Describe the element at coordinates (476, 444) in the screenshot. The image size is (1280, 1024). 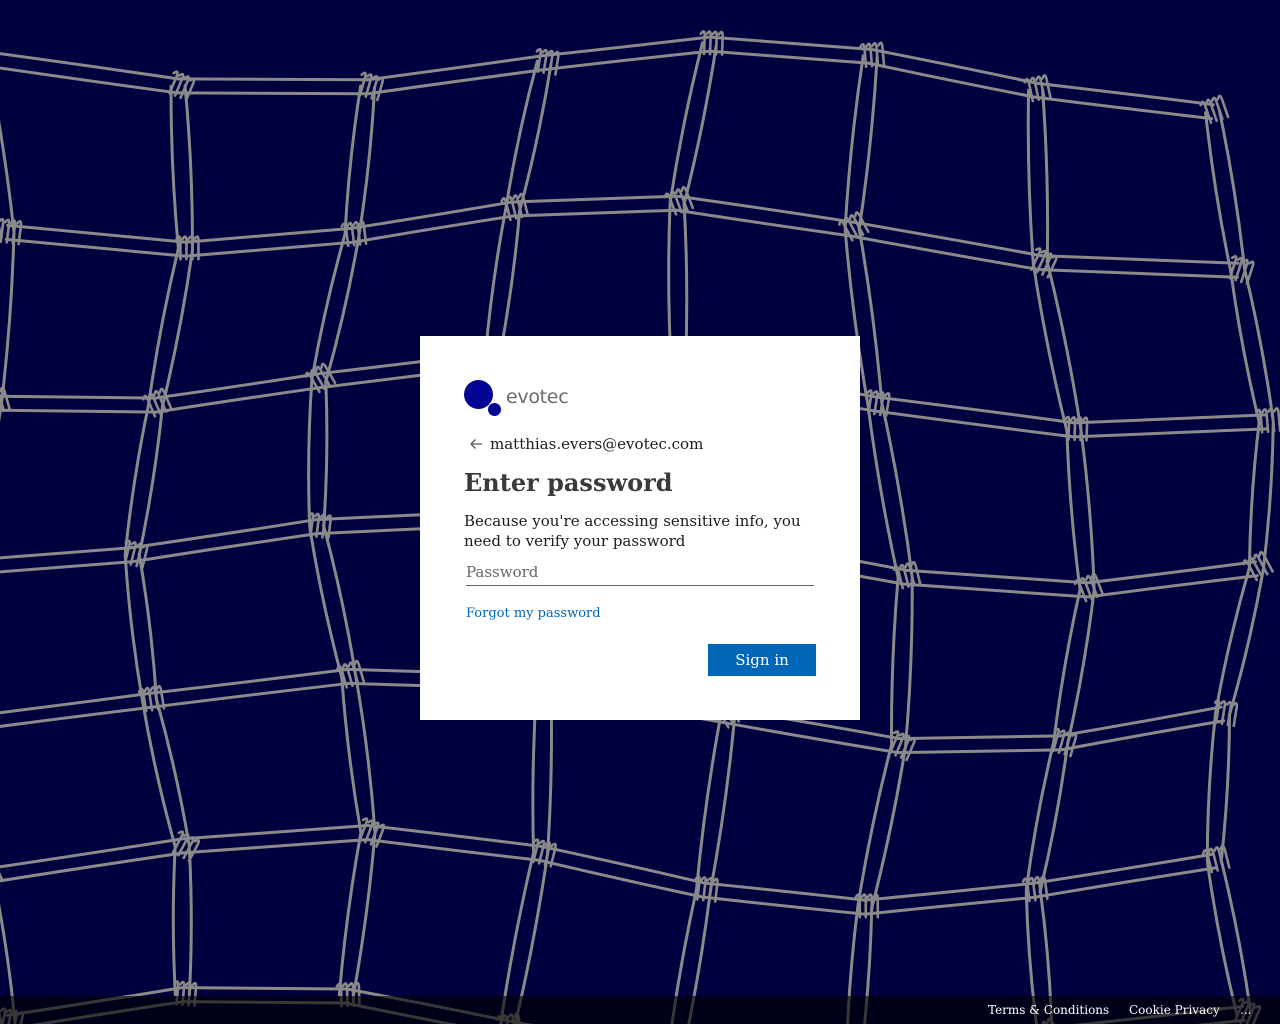
I see `back-arrow-icon` at that location.